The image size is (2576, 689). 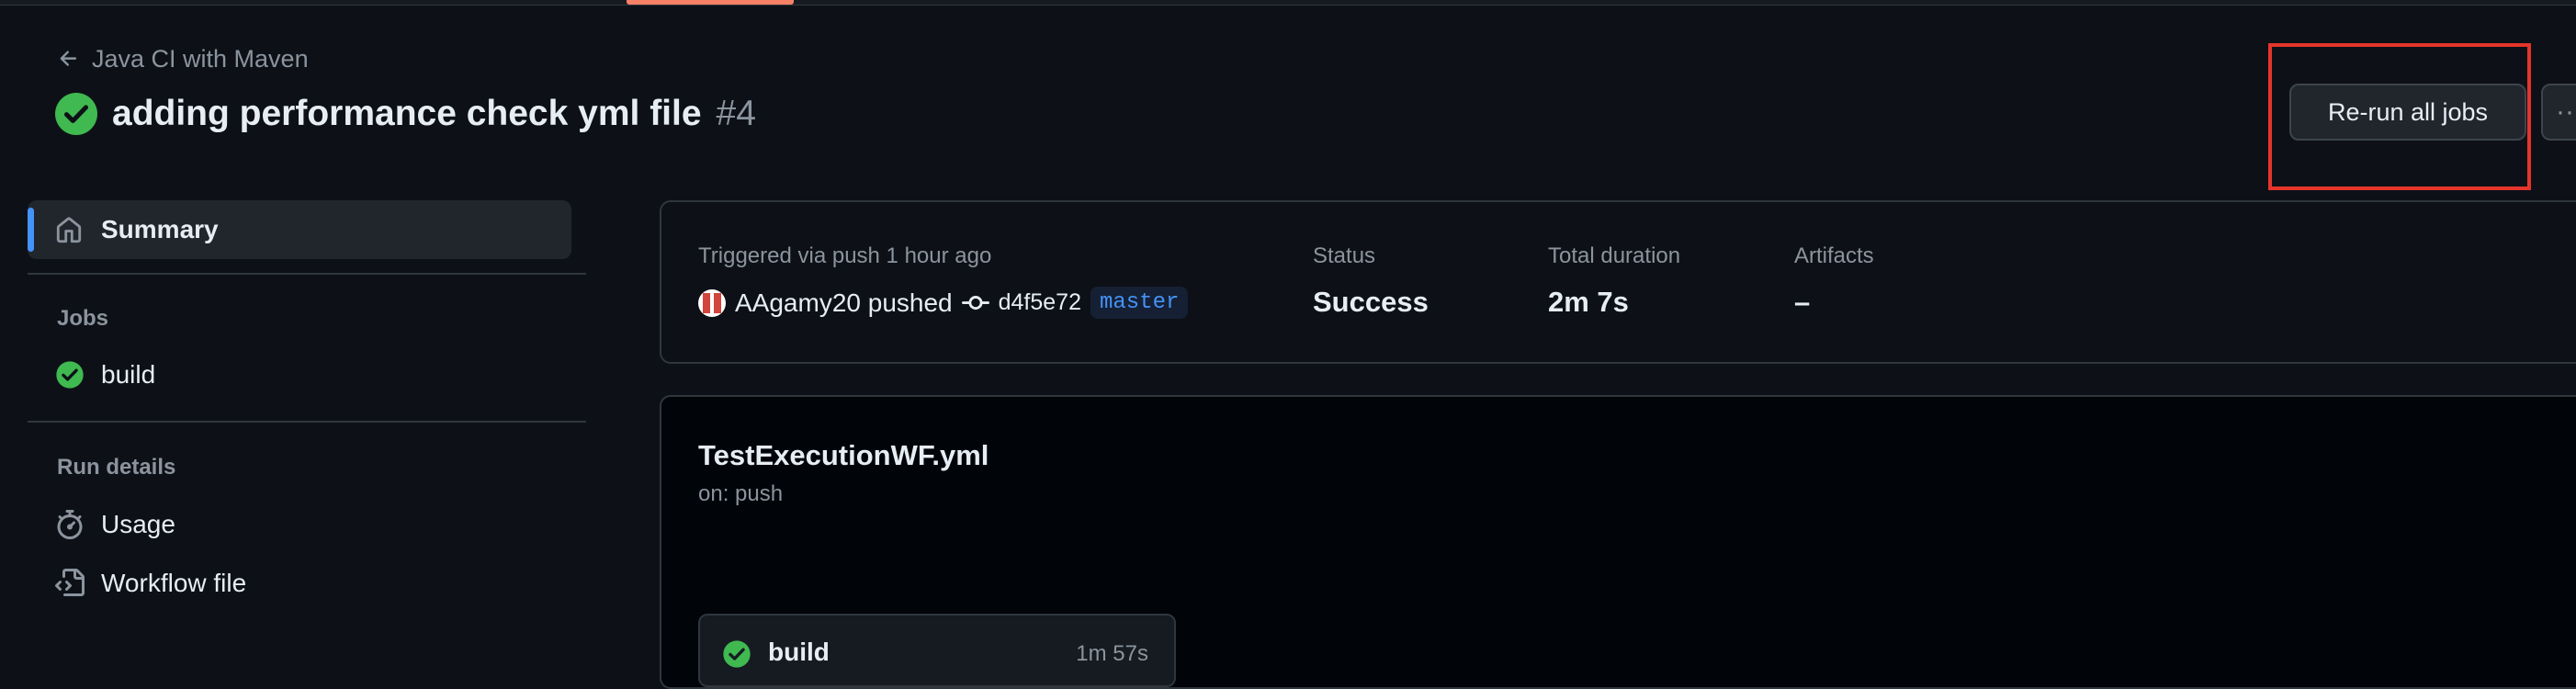 What do you see at coordinates (138, 524) in the screenshot?
I see `sidebar-item-label: Usage` at bounding box center [138, 524].